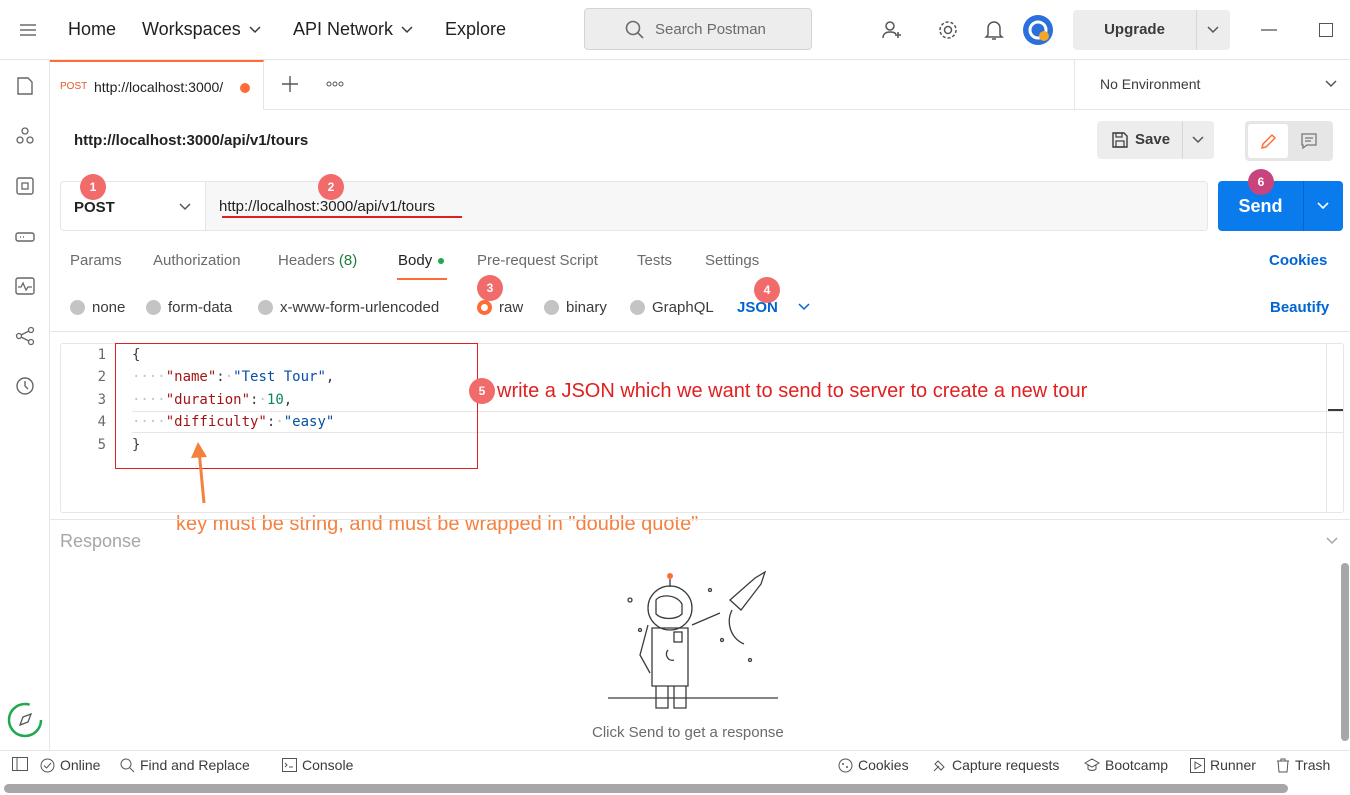 Image resolution: width=1350 pixels, height=795 pixels. I want to click on pencil-icon, so click(1268, 141).